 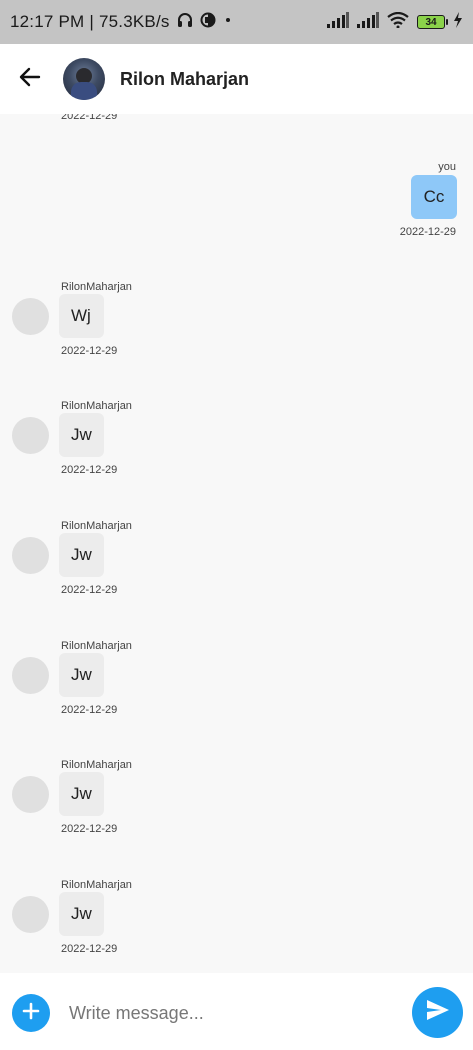 What do you see at coordinates (185, 78) in the screenshot?
I see `contact-name: Rilon Maharjan` at bounding box center [185, 78].